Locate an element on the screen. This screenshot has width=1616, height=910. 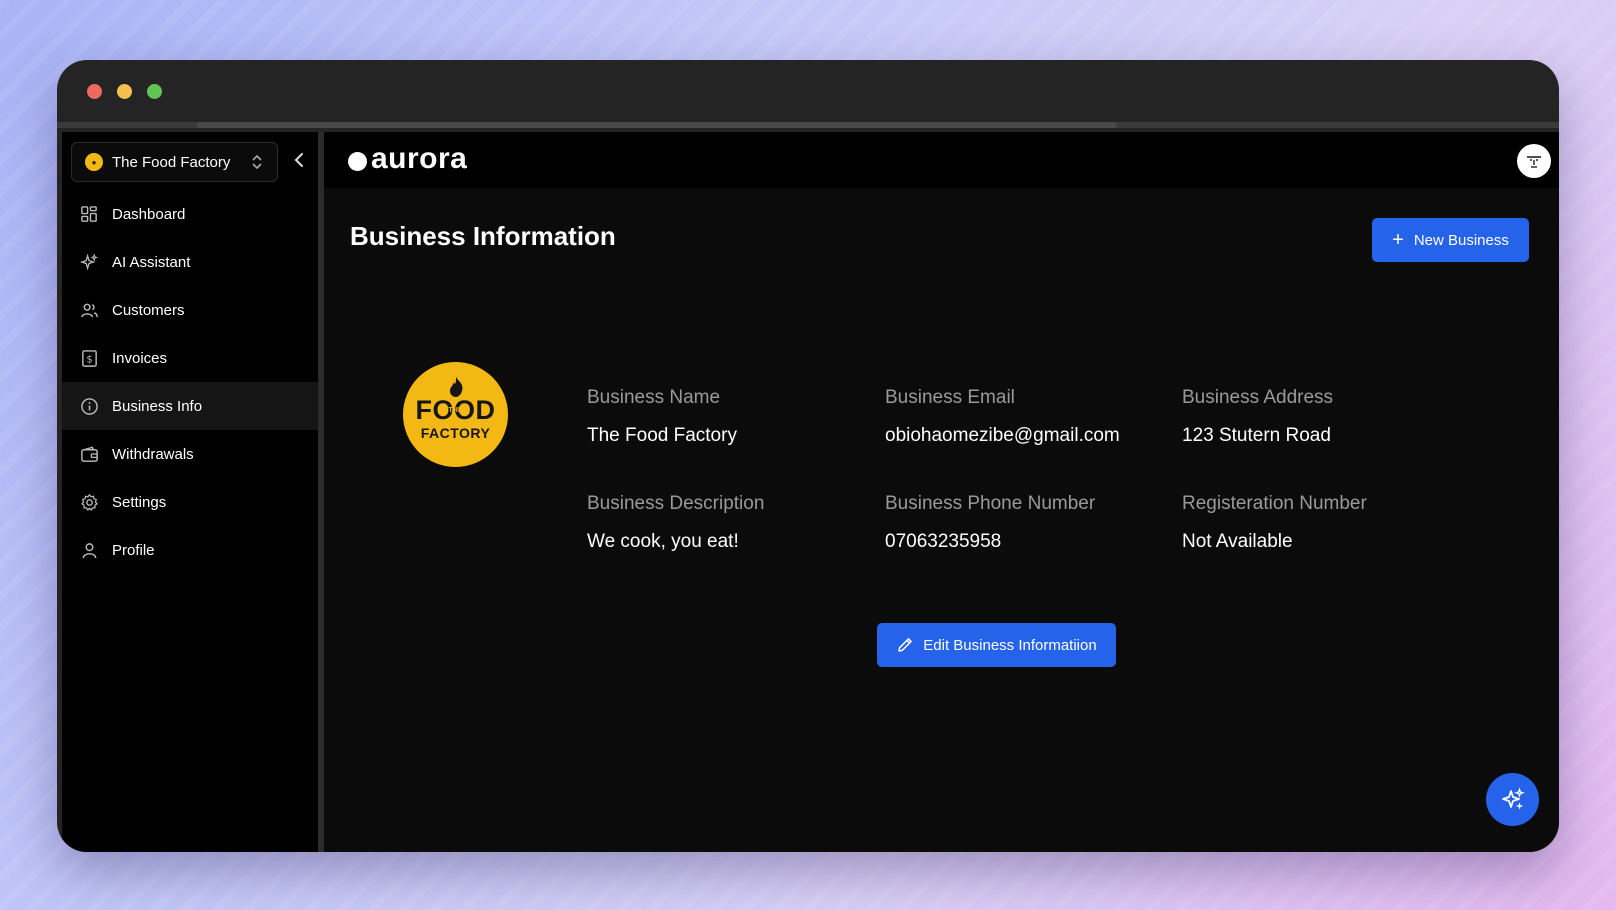
invoice-icon: $ is located at coordinates (89, 358).